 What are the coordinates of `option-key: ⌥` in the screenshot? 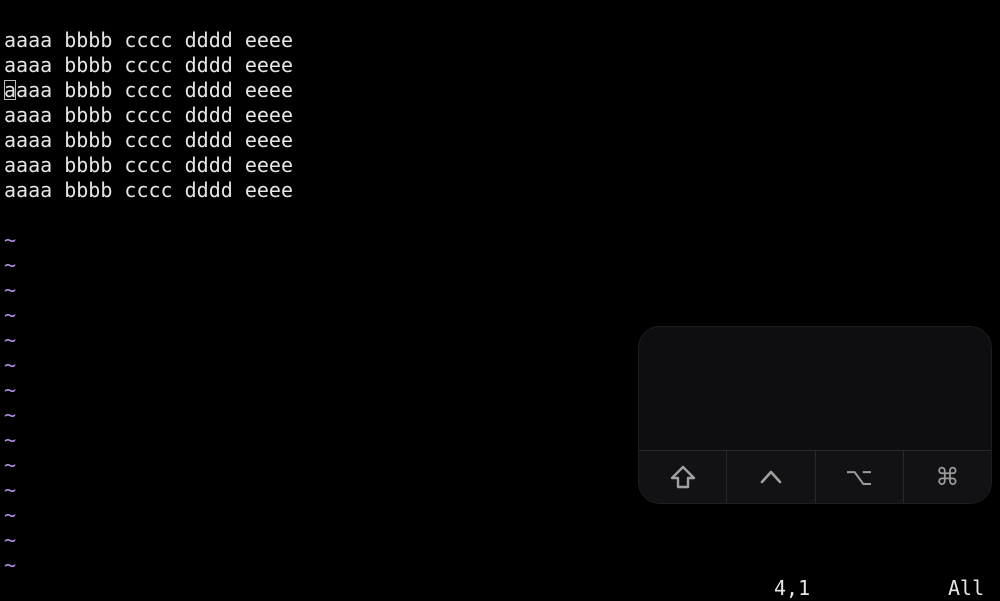 It's located at (859, 477).